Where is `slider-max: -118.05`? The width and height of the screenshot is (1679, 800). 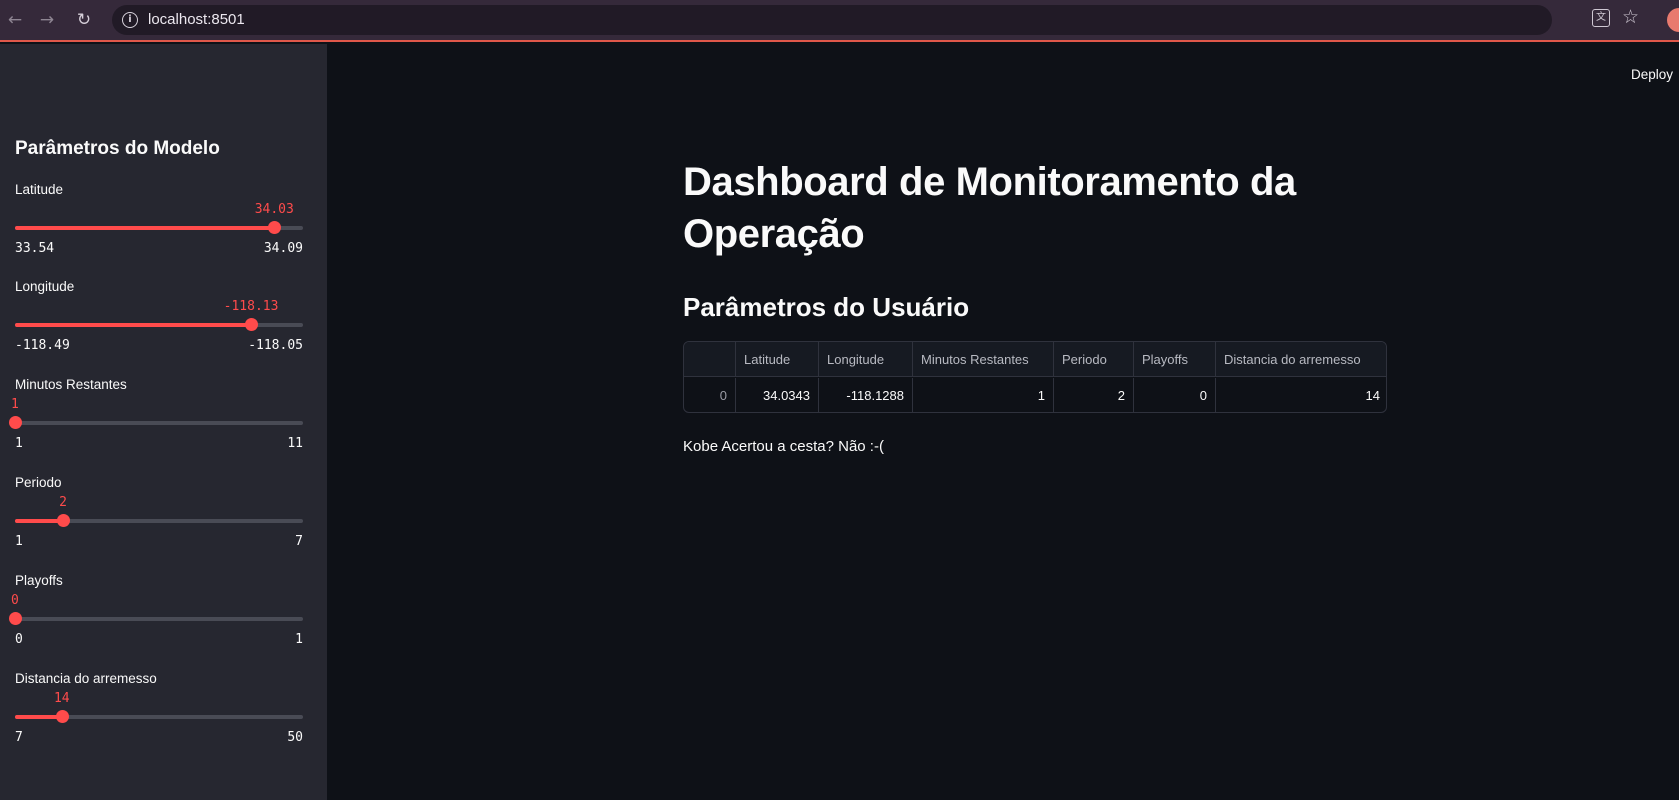
slider-max: -118.05 is located at coordinates (275, 345).